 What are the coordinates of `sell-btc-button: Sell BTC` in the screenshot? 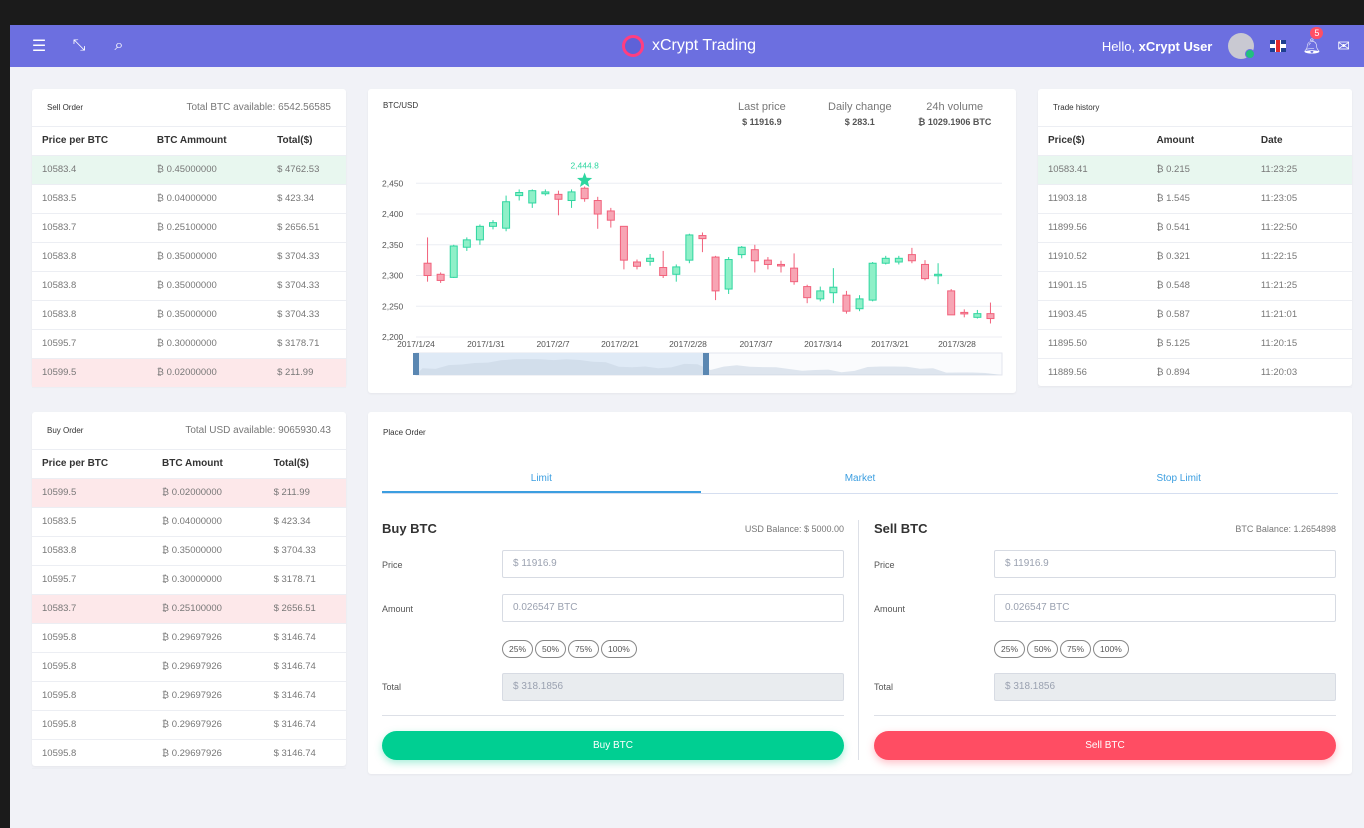 It's located at (1105, 745).